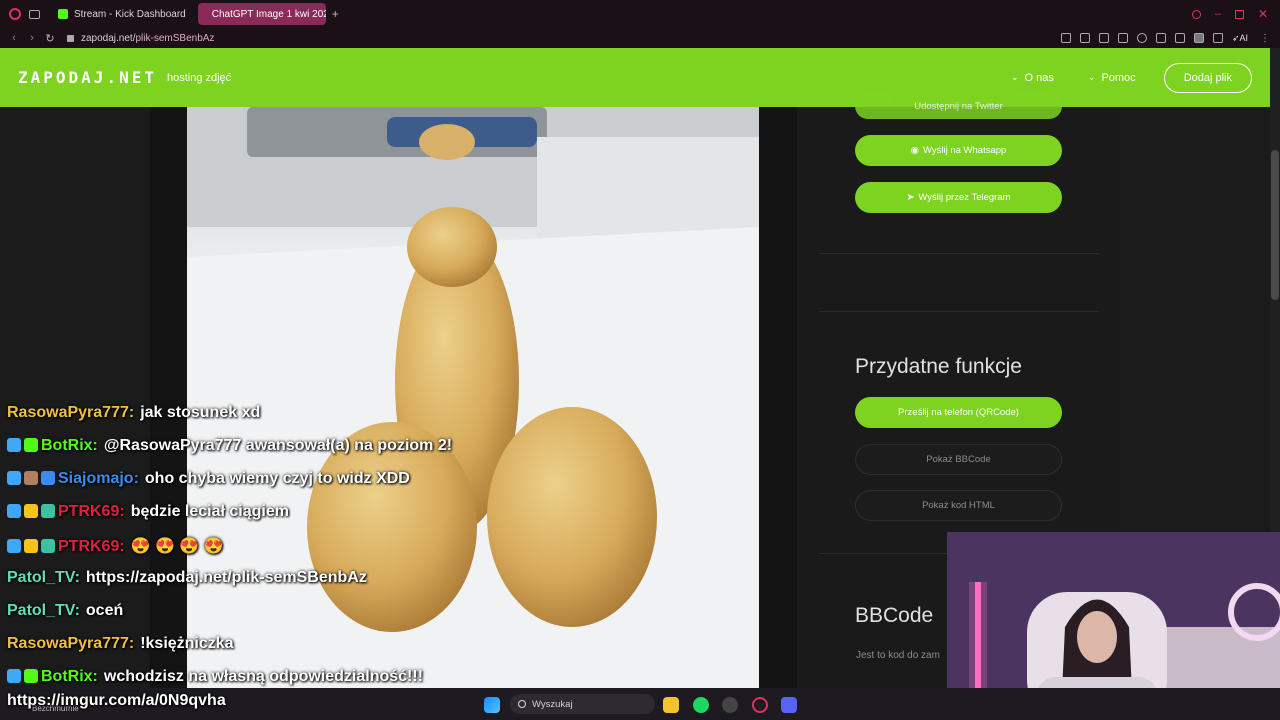 The height and width of the screenshot is (720, 1280). Describe the element at coordinates (226, 577) in the screenshot. I see `chat-text: https://zapodaj.net/plik-semSBenbAz` at that location.